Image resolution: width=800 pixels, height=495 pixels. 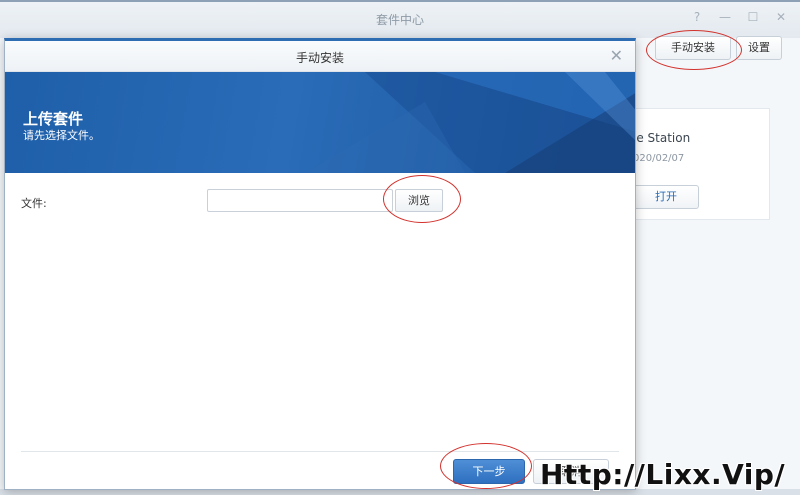 I want to click on window-controls: ? — ☐ ✕, so click(x=739, y=17).